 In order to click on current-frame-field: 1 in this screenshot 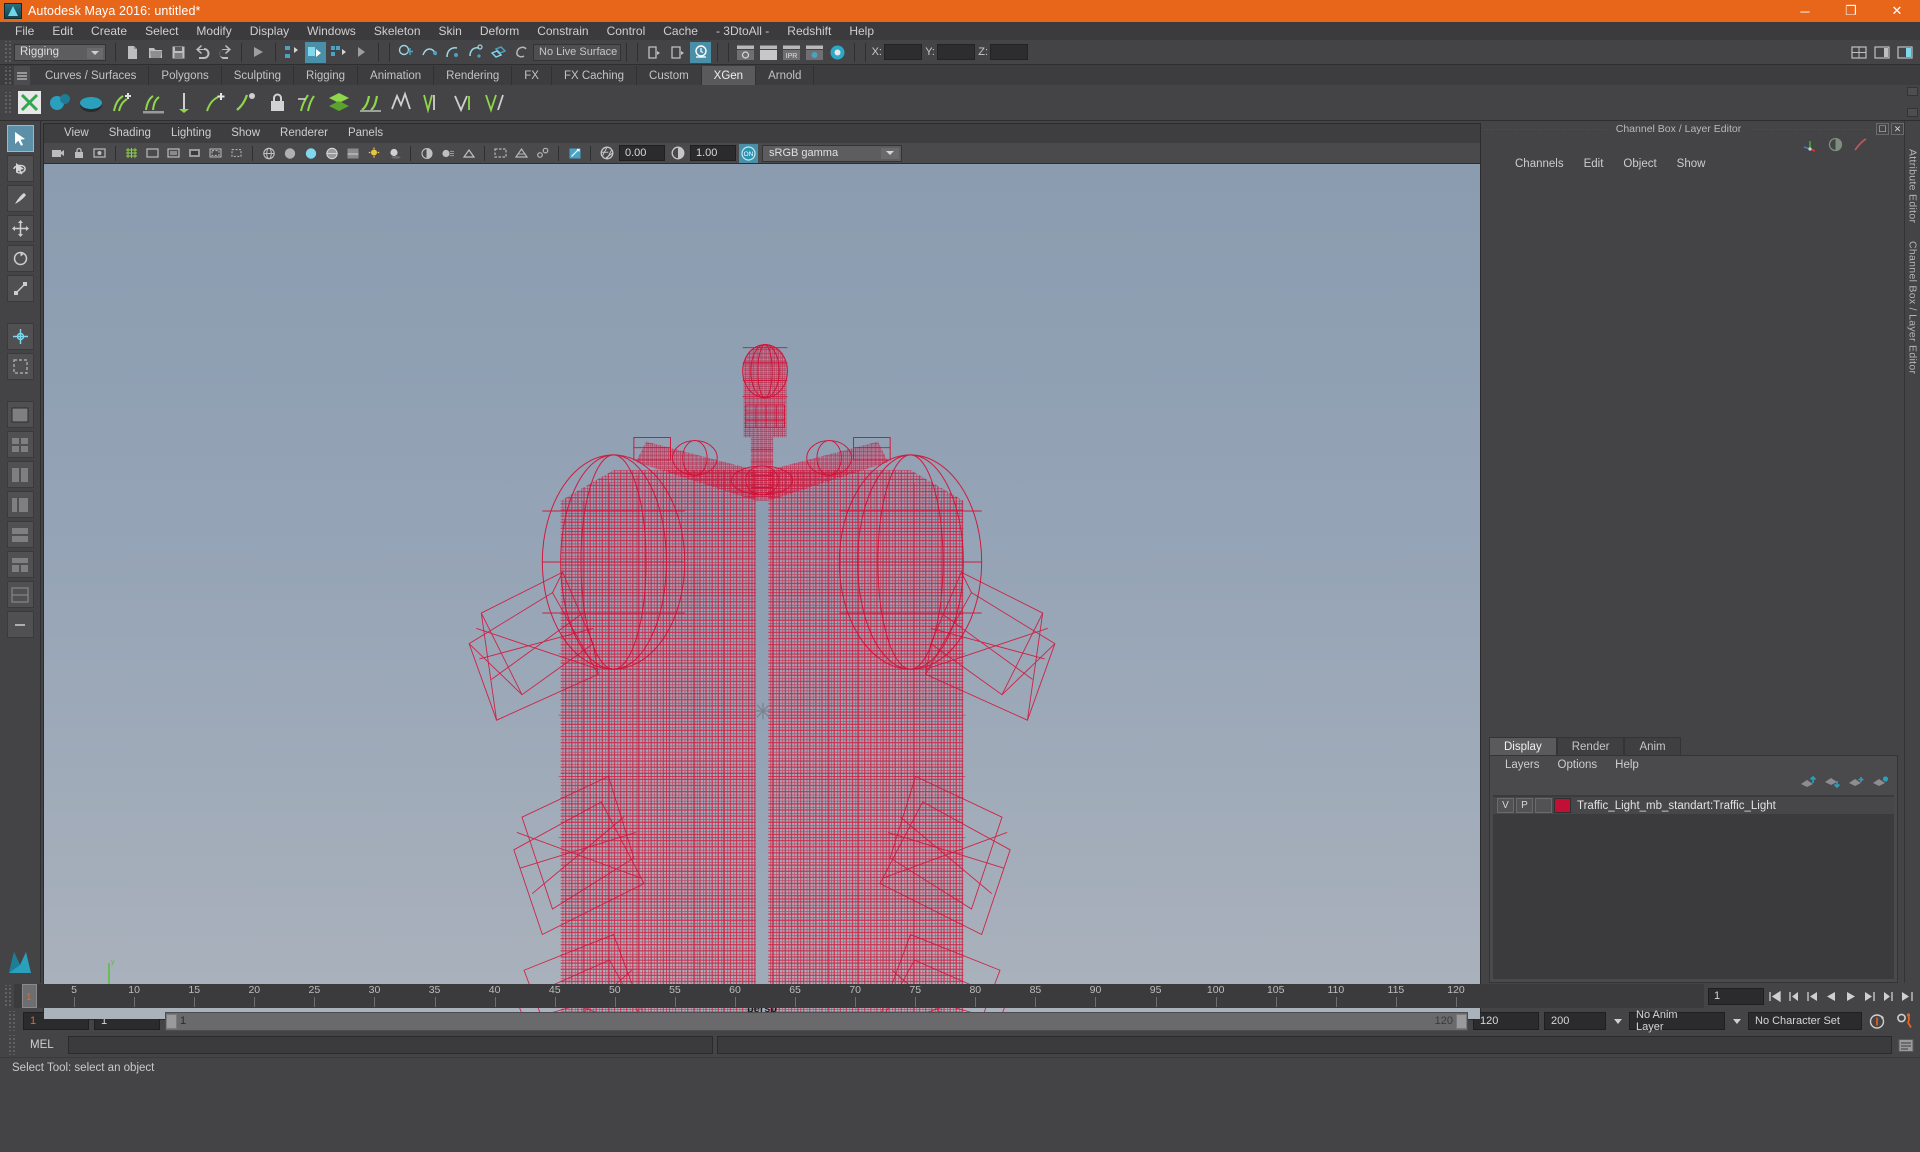, I will do `click(1736, 996)`.